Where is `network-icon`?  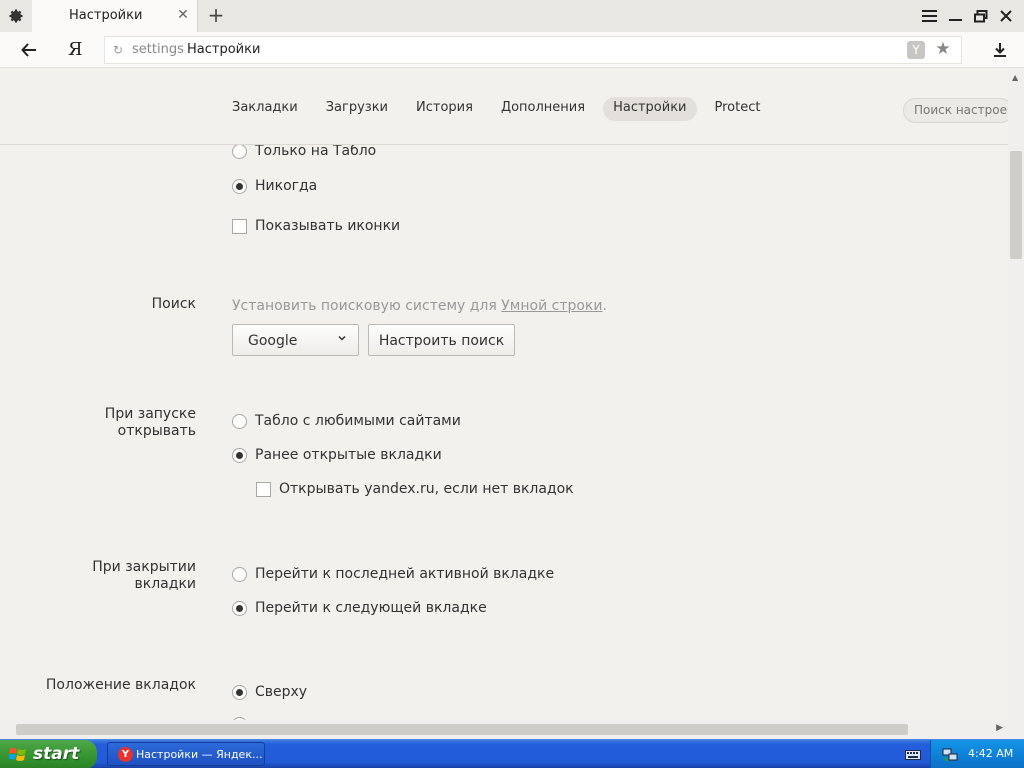 network-icon is located at coordinates (950, 754).